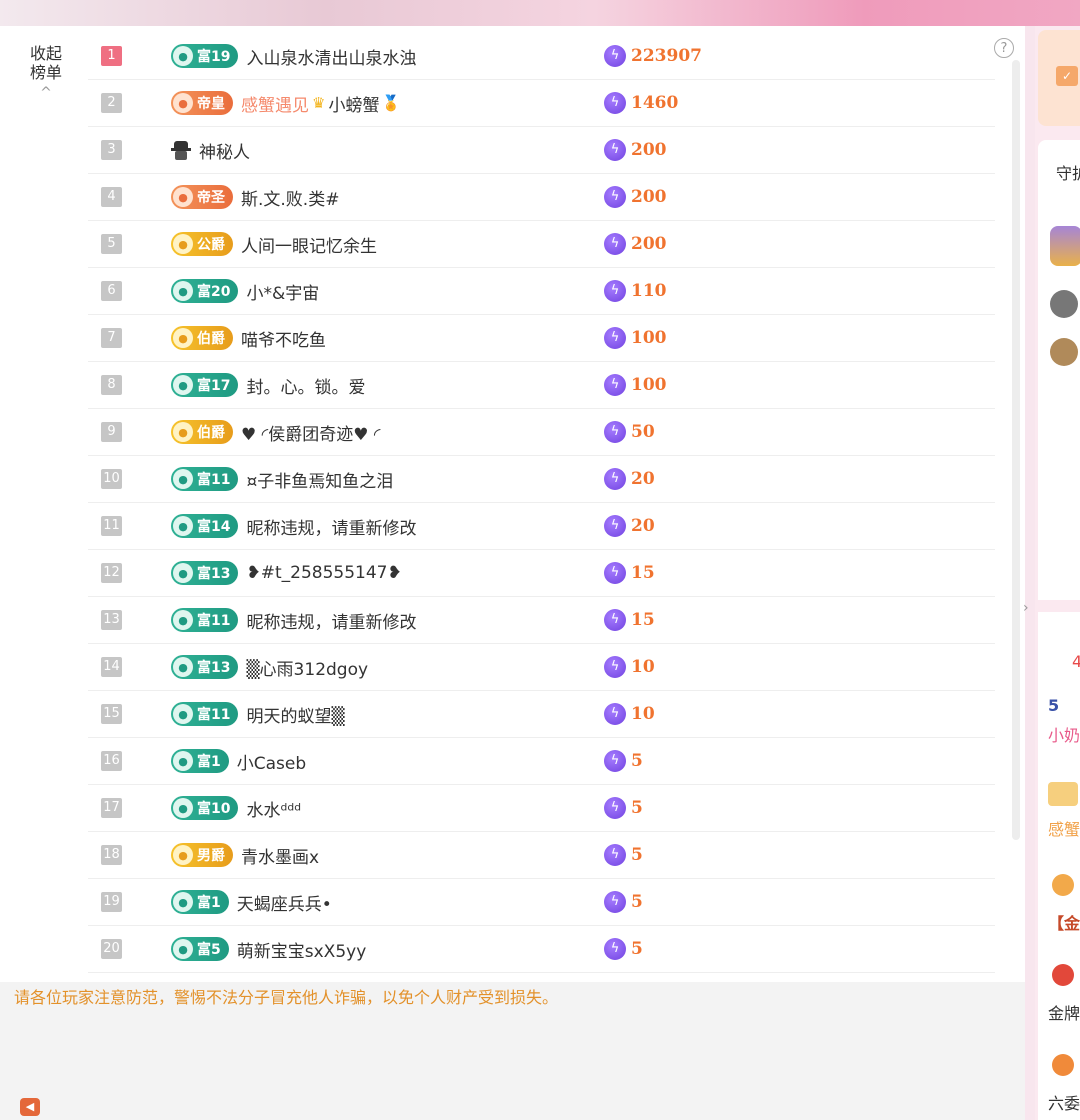 The height and width of the screenshot is (1120, 1080). Describe the element at coordinates (635, 338) in the screenshot. I see `score: ϟ 100` at that location.